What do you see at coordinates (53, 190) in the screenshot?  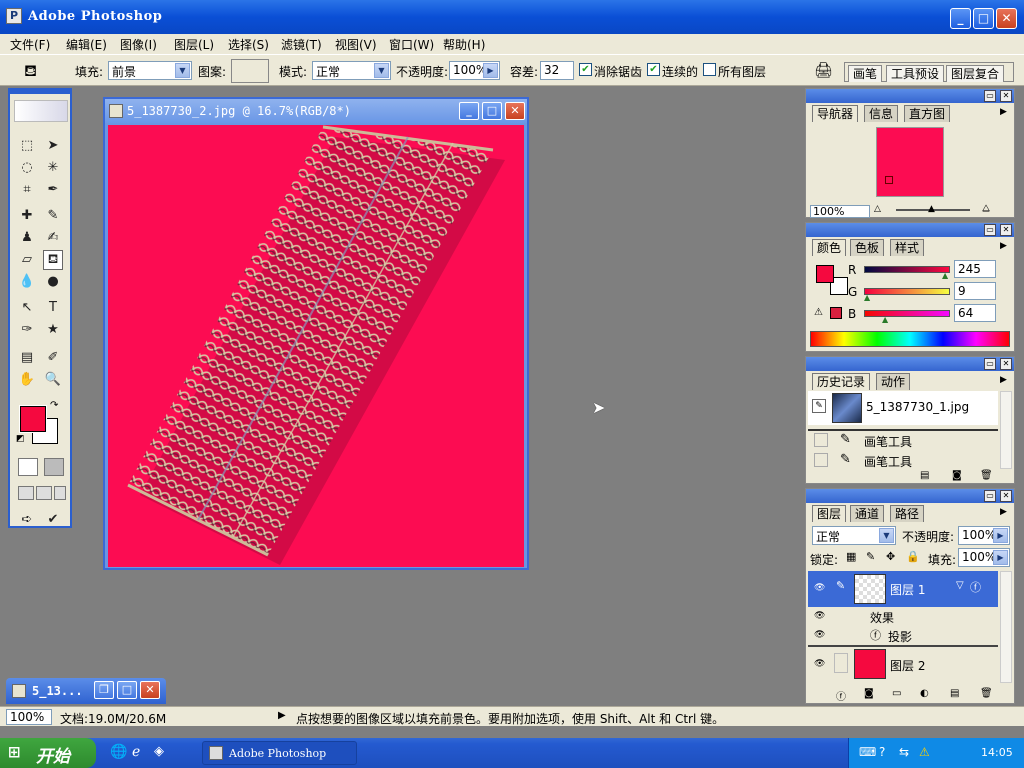 I see `slice-icon: ✒` at bounding box center [53, 190].